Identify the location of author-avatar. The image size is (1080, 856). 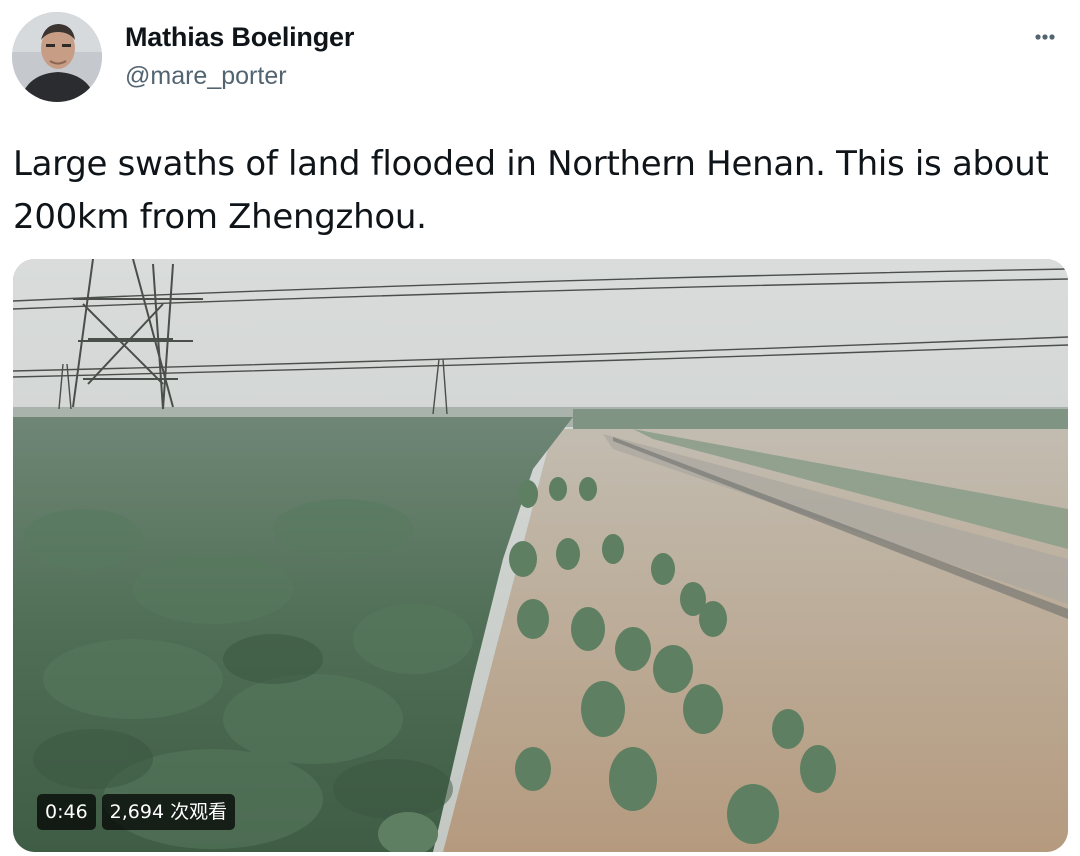
(57, 57).